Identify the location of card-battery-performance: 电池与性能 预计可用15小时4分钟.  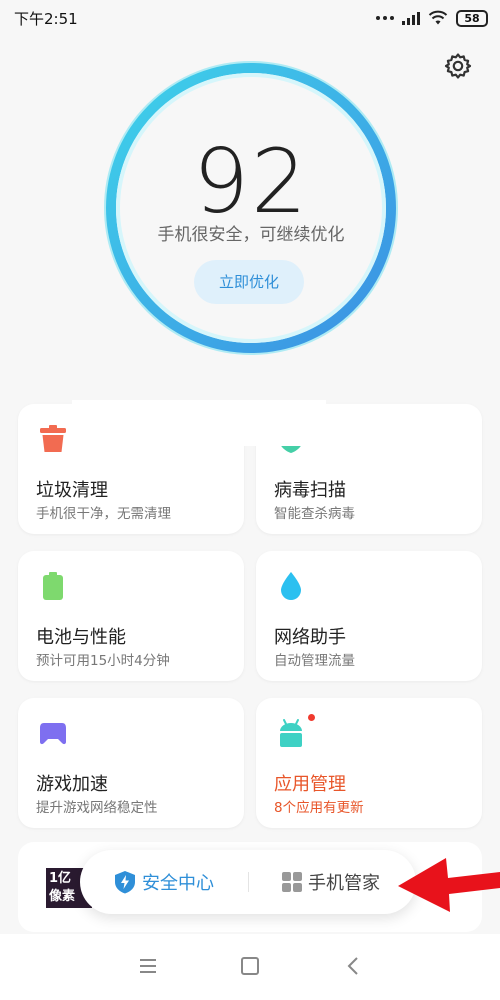
(131, 616).